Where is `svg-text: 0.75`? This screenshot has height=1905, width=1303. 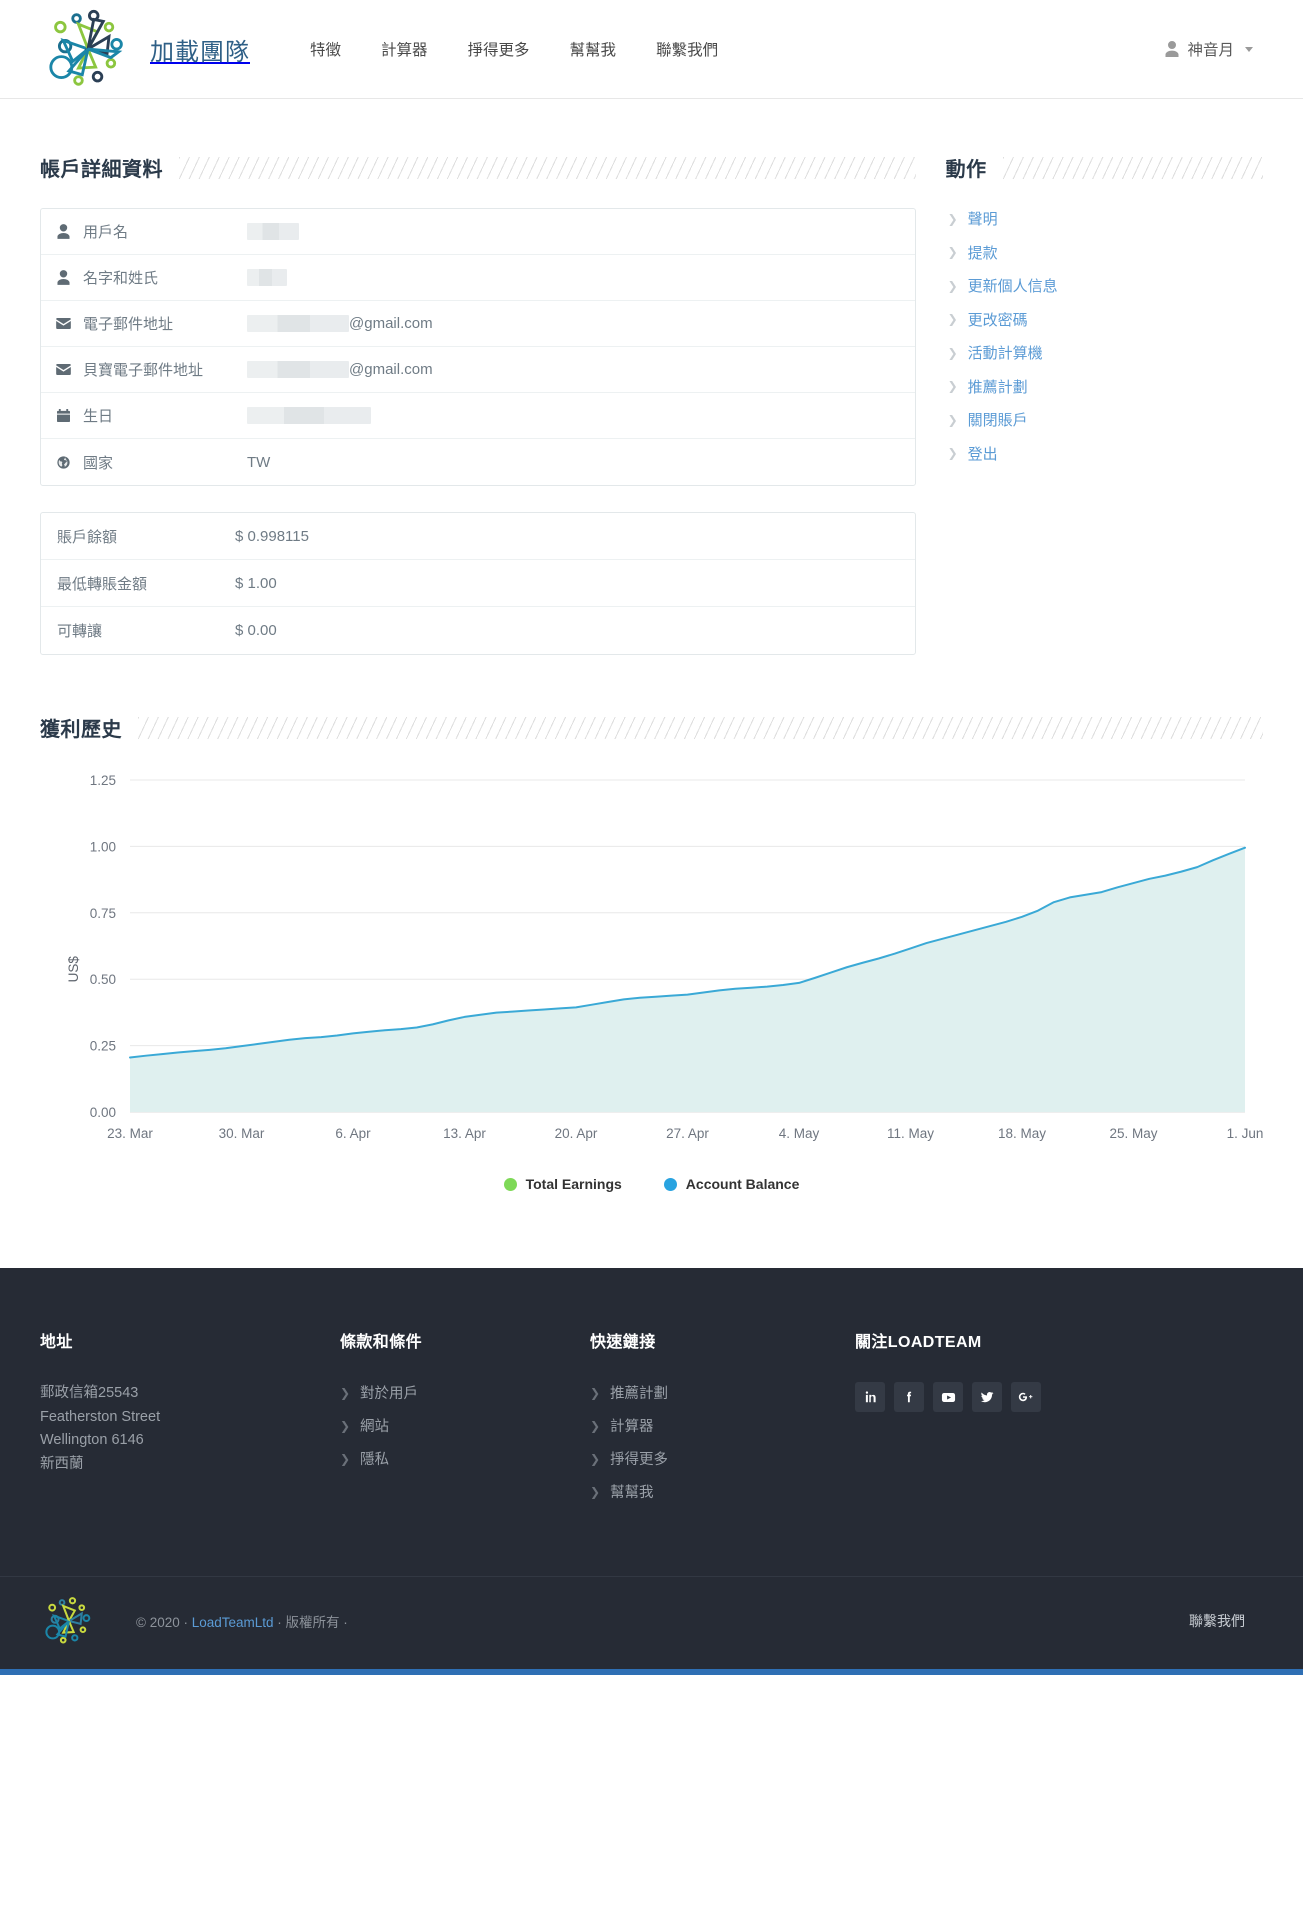
svg-text: 0.75 is located at coordinates (103, 913).